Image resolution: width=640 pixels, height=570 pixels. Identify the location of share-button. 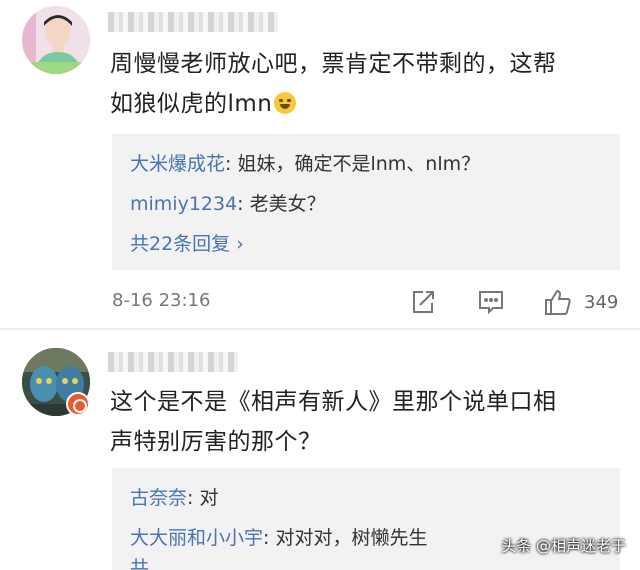
(423, 302).